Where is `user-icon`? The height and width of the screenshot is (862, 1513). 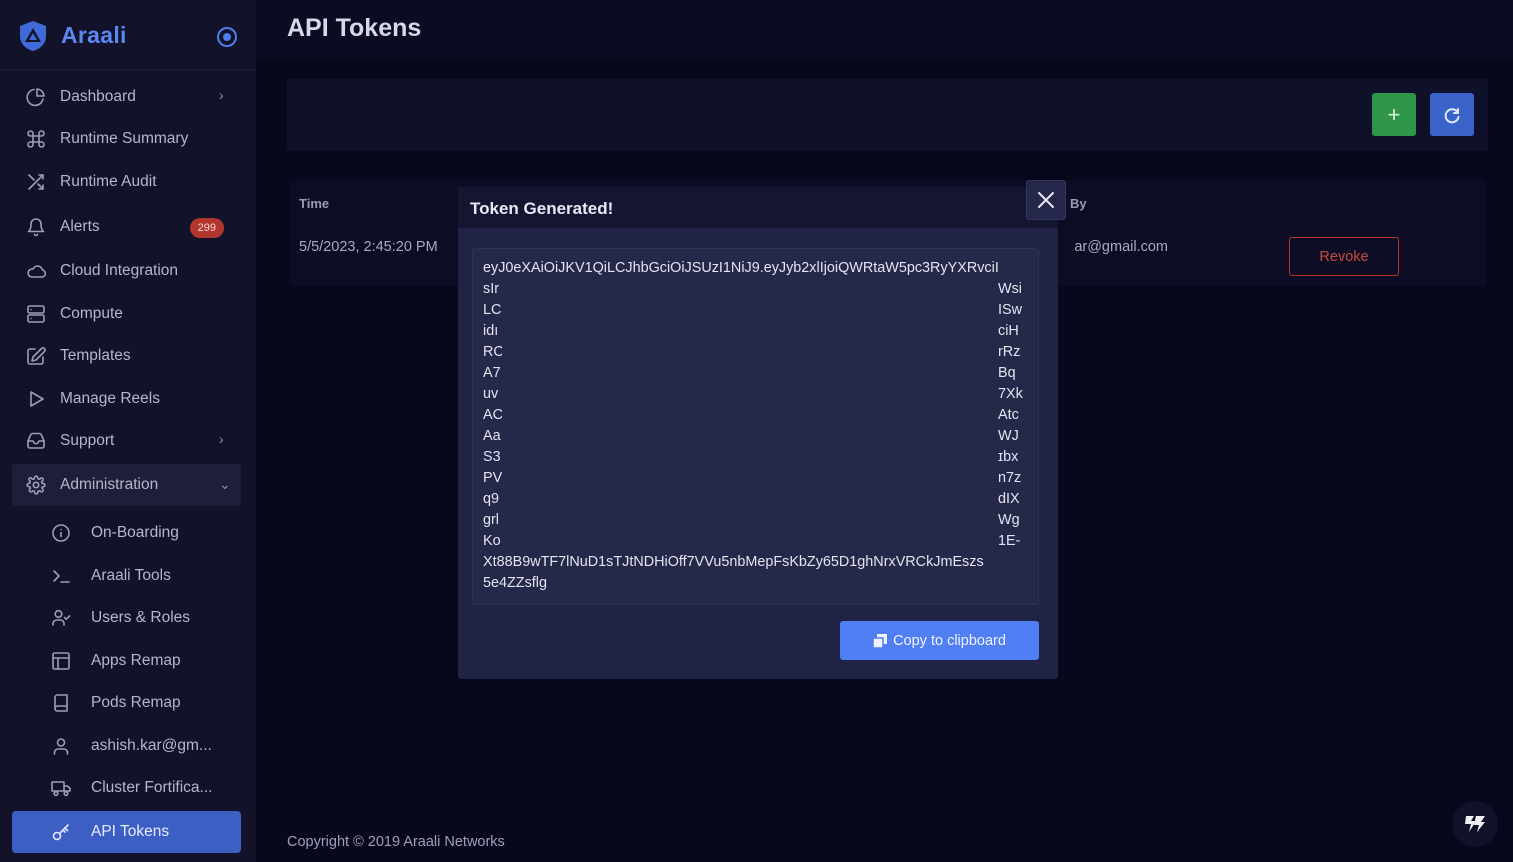
user-icon is located at coordinates (61, 746).